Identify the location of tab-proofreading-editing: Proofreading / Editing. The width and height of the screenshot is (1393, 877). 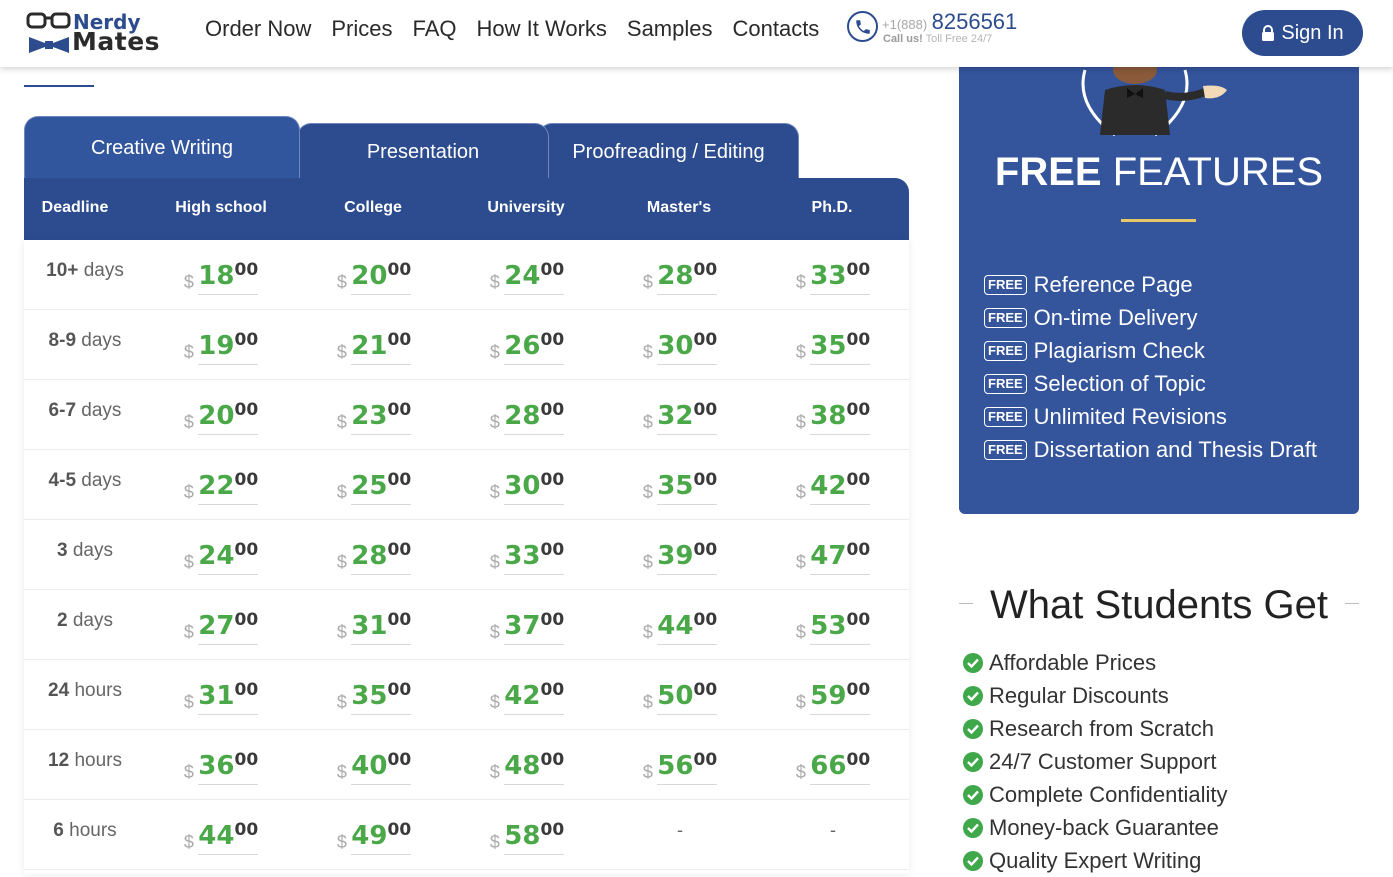
(668, 151).